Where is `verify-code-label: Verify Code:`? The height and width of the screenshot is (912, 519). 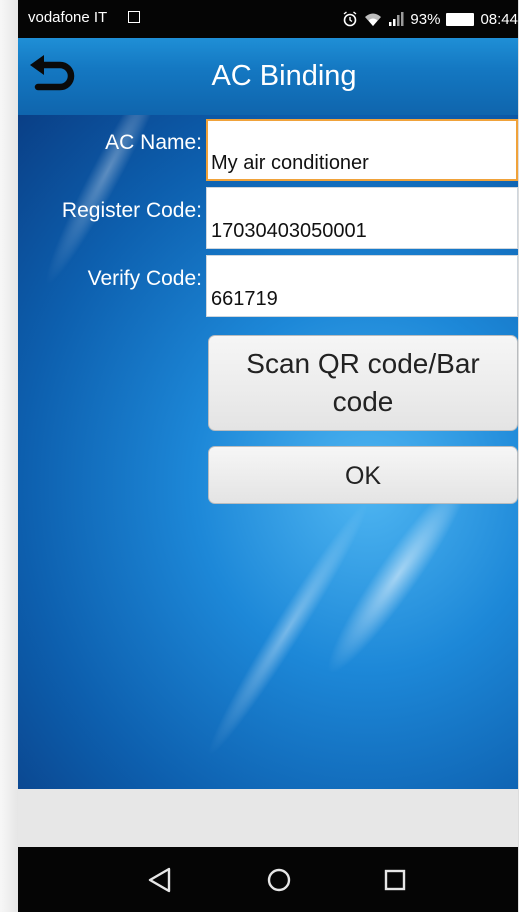
verify-code-label: Verify Code: is located at coordinates (144, 278).